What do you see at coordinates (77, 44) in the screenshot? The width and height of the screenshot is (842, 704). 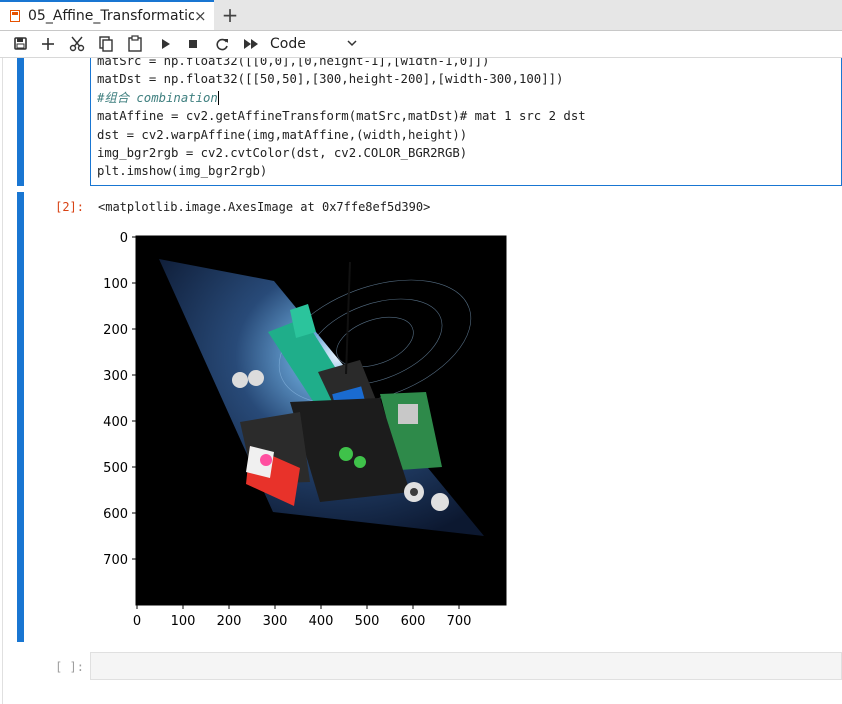 I see `cut-icon` at bounding box center [77, 44].